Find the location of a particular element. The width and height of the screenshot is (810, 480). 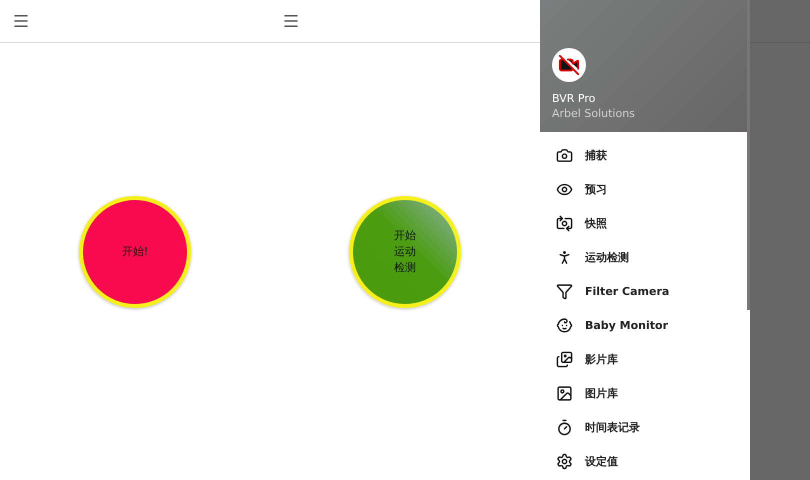

drawer-item: 设定值 is located at coordinates (645, 461).